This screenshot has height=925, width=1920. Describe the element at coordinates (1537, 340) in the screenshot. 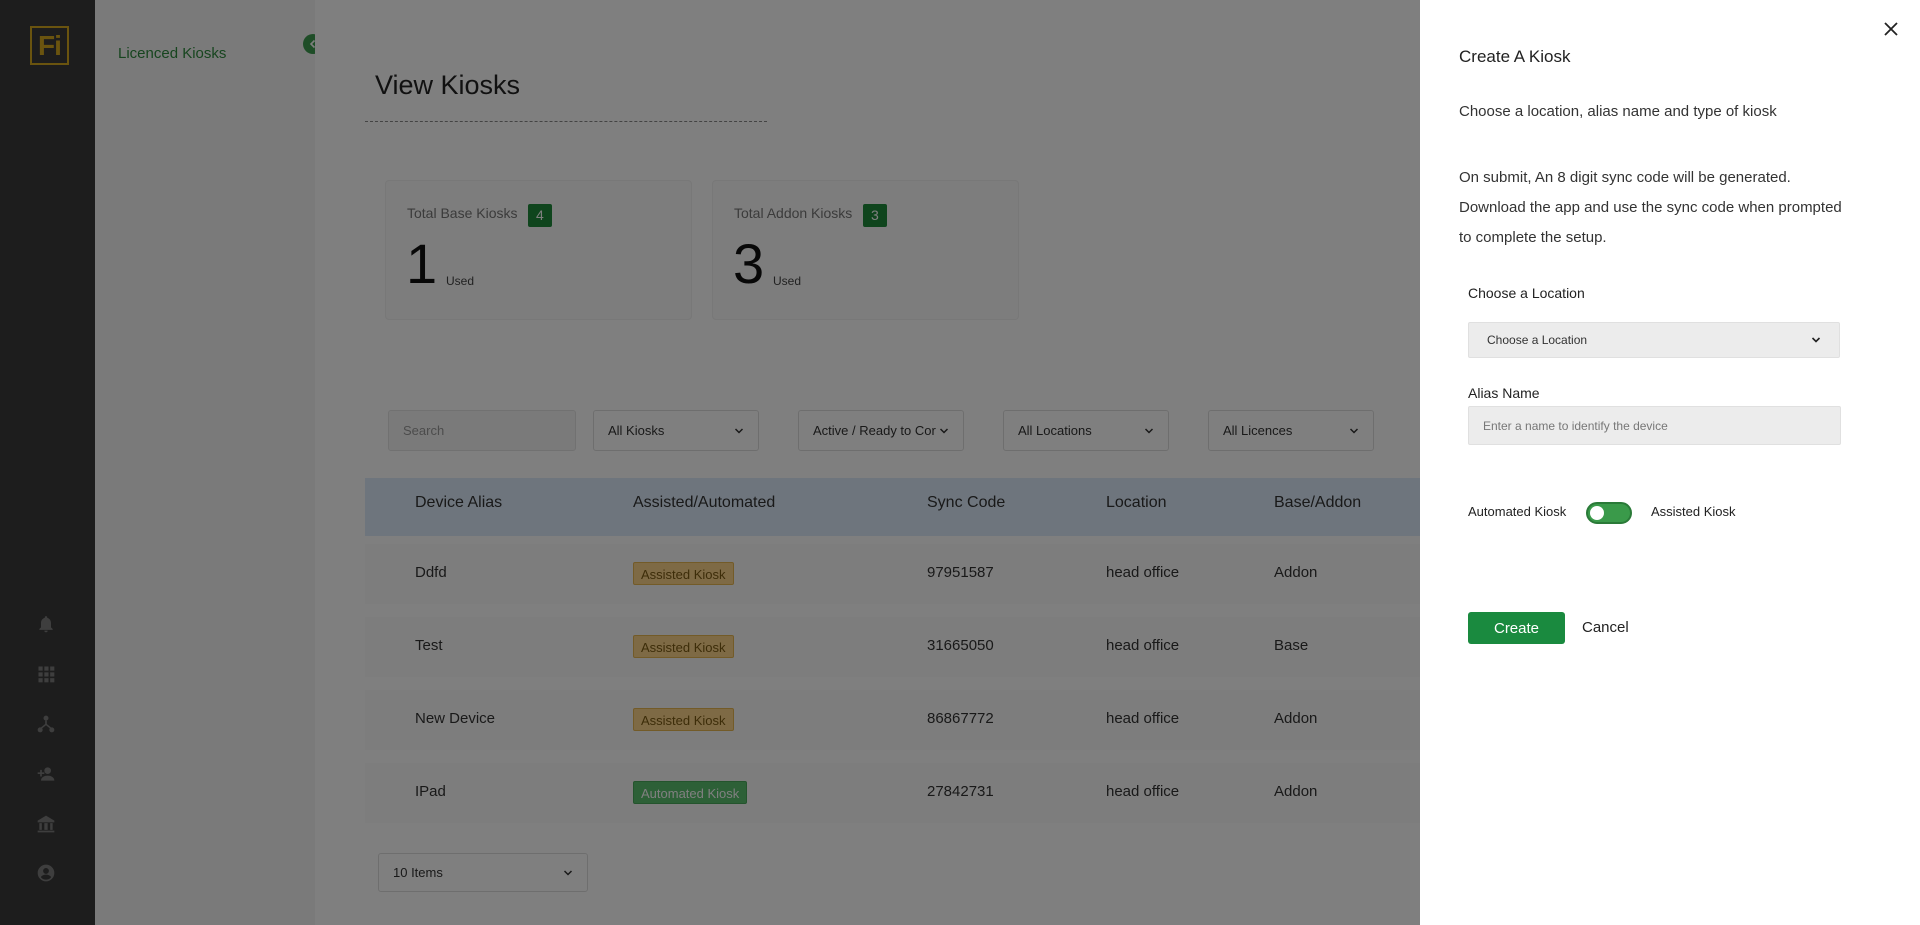

I see `location-select-value: Choose a Location` at that location.